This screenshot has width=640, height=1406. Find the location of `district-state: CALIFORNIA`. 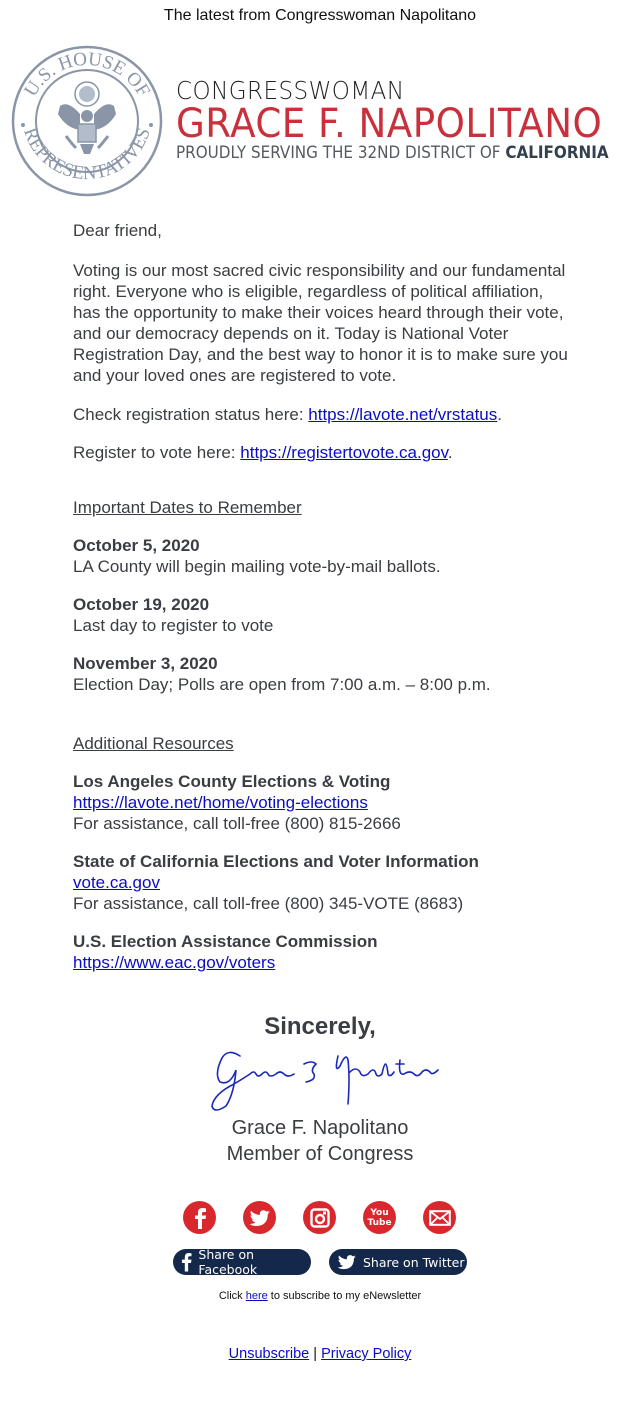

district-state: CALIFORNIA is located at coordinates (557, 152).